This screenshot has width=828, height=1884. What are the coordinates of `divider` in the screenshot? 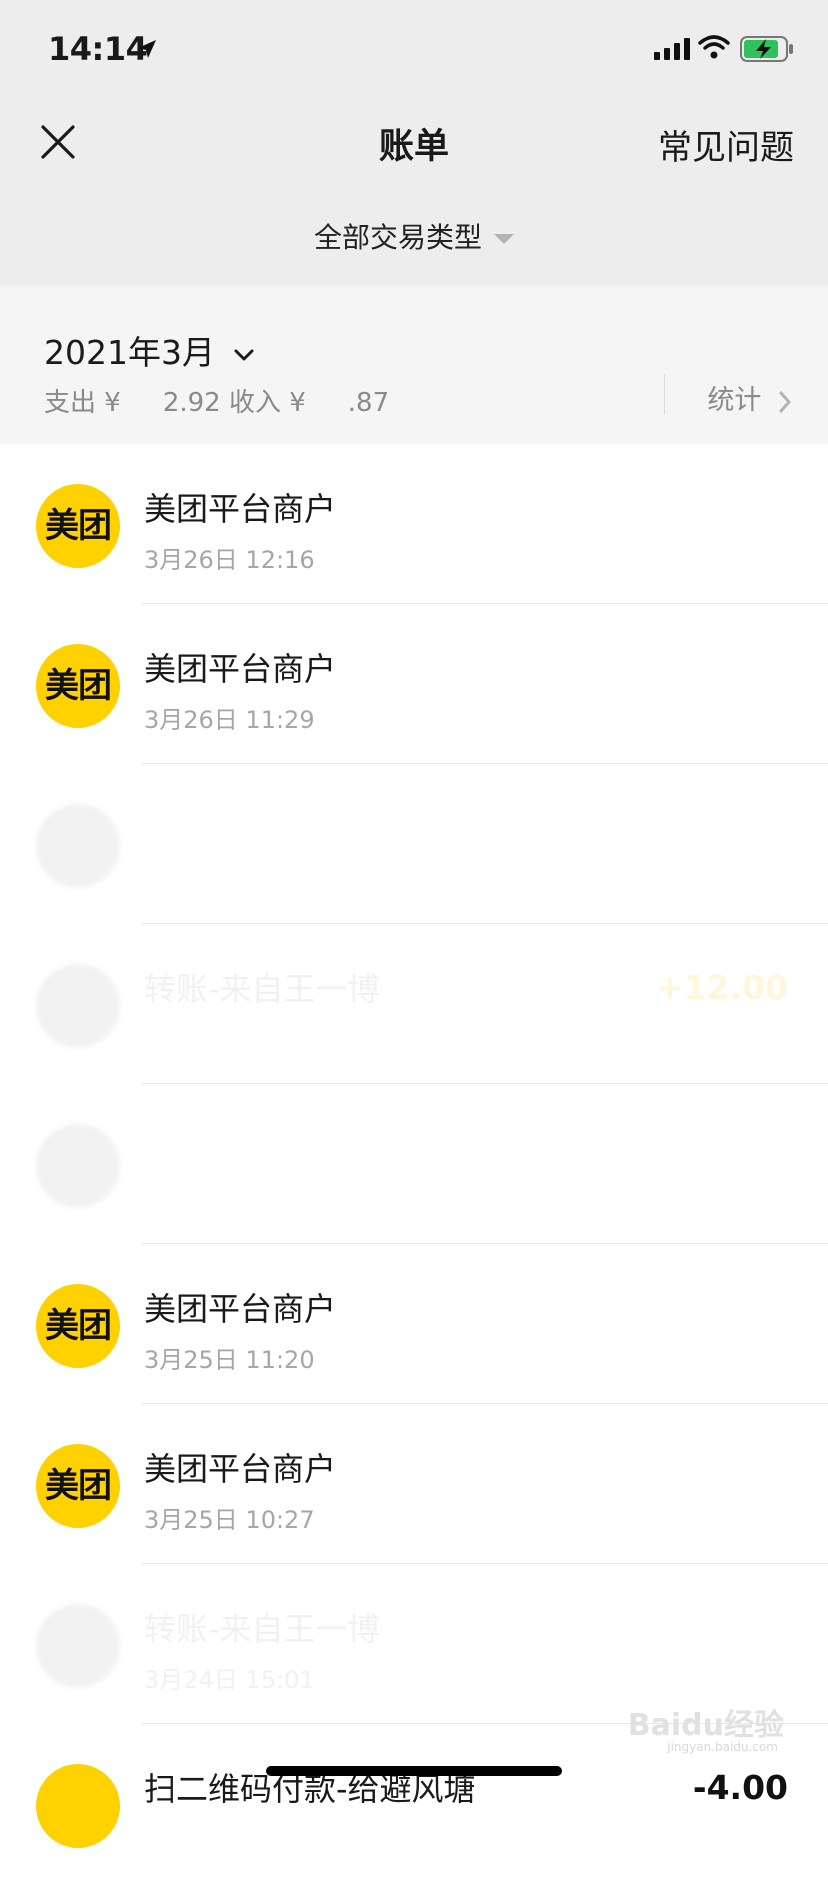 It's located at (664, 394).